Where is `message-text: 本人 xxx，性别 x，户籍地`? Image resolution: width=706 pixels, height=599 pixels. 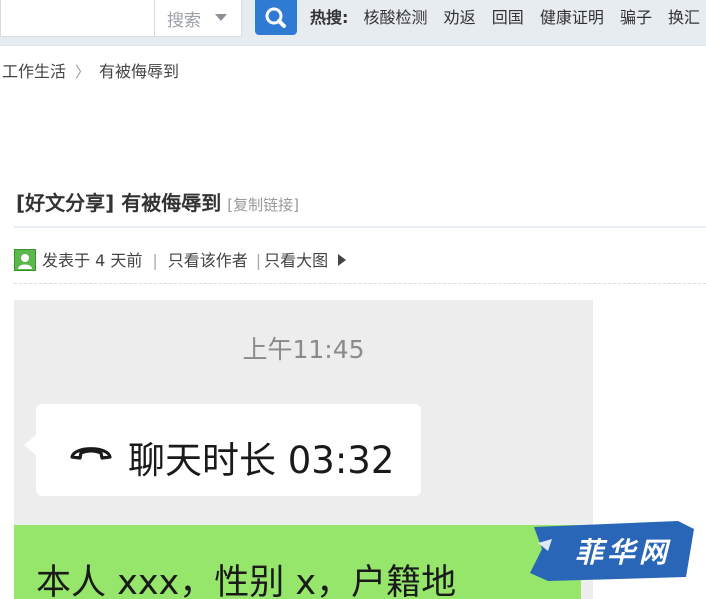 message-text: 本人 xxx，性别 x，户籍地 is located at coordinates (246, 581).